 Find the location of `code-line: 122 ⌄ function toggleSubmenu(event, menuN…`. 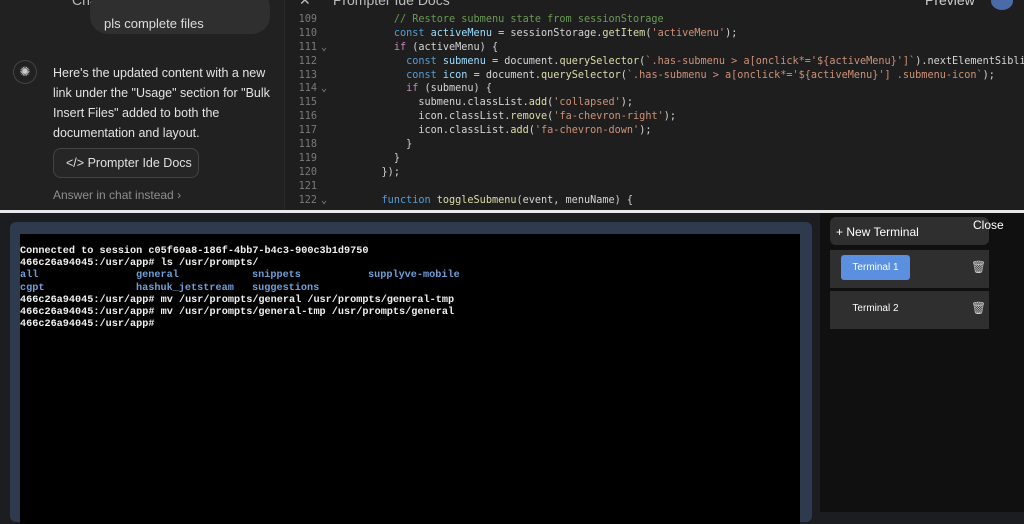

code-line: 122 ⌄ function toggleSubmenu(event, menuN… is located at coordinates (654, 201).